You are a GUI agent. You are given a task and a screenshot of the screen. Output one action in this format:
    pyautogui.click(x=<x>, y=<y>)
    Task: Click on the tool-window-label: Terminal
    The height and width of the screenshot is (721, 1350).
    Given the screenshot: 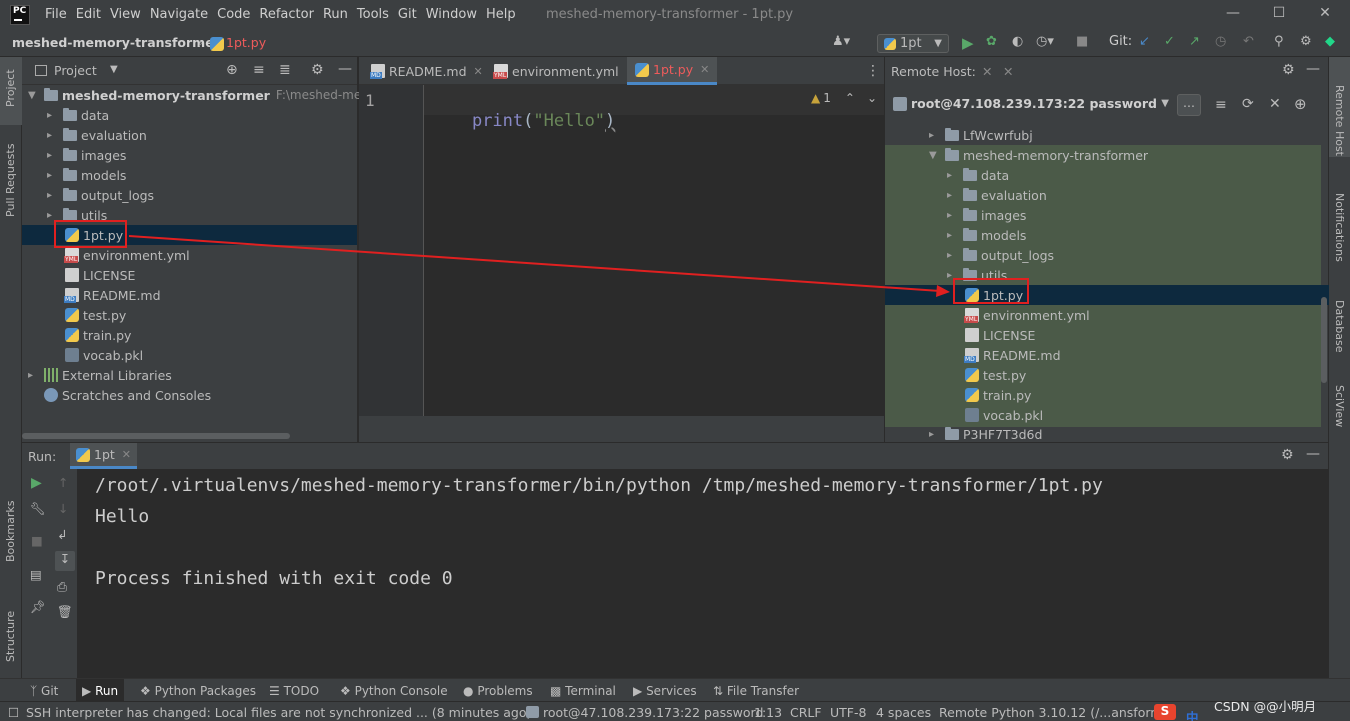 What is the action you would take?
    pyautogui.click(x=590, y=691)
    